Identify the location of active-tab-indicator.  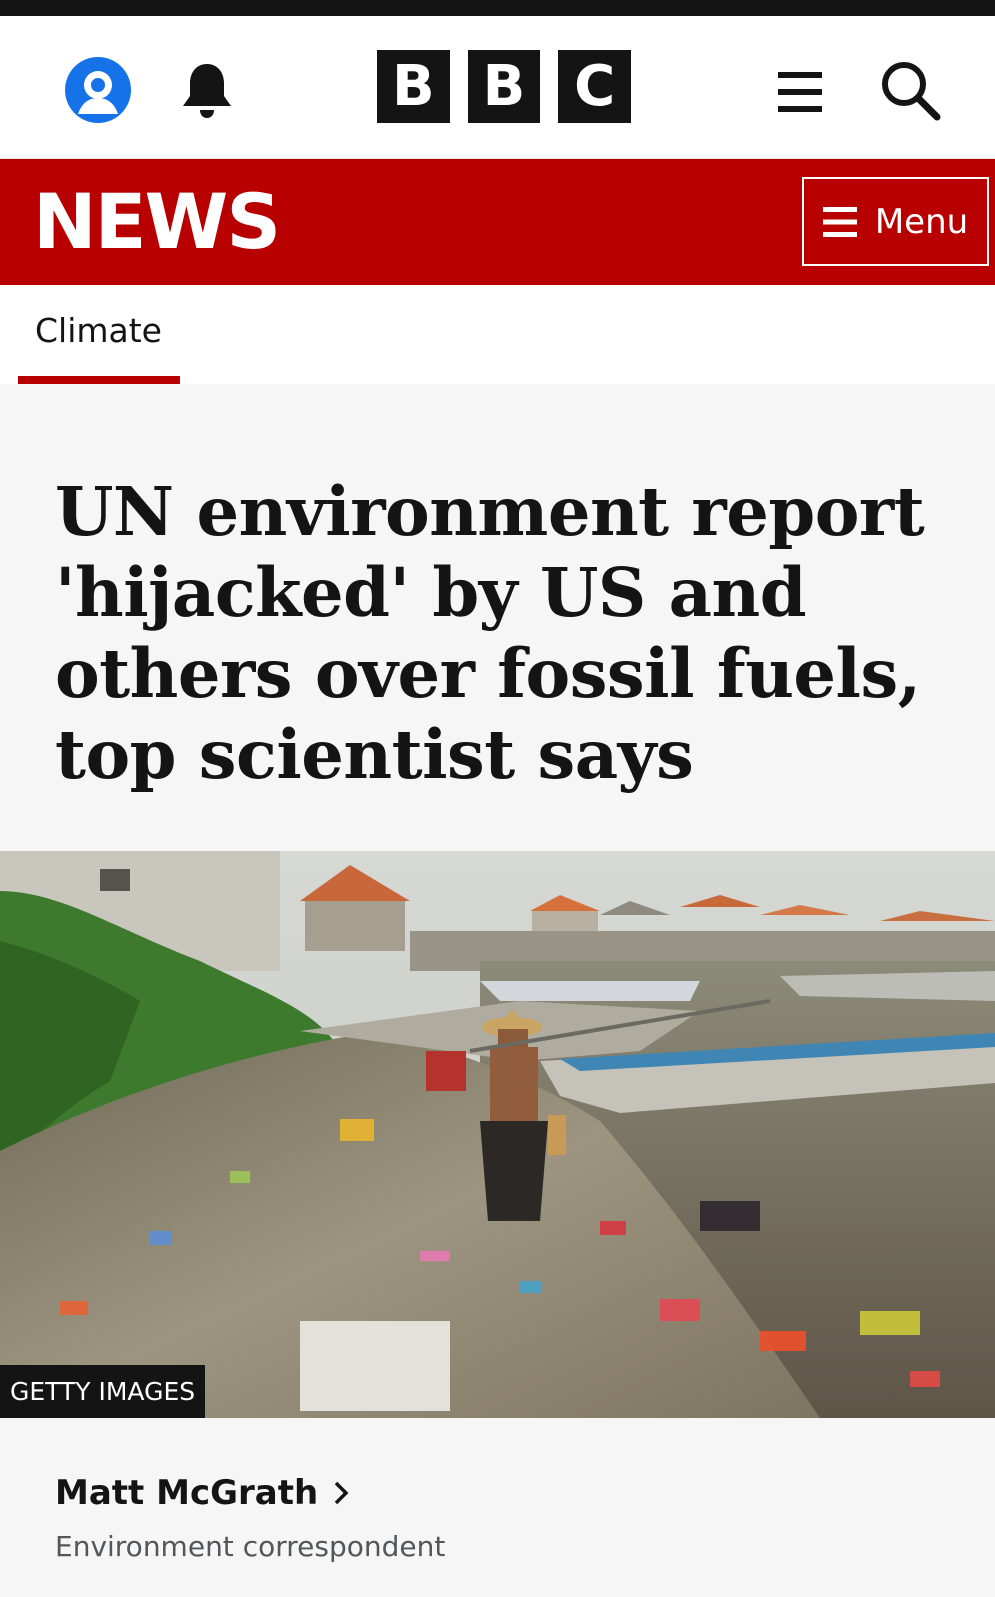
(99, 380).